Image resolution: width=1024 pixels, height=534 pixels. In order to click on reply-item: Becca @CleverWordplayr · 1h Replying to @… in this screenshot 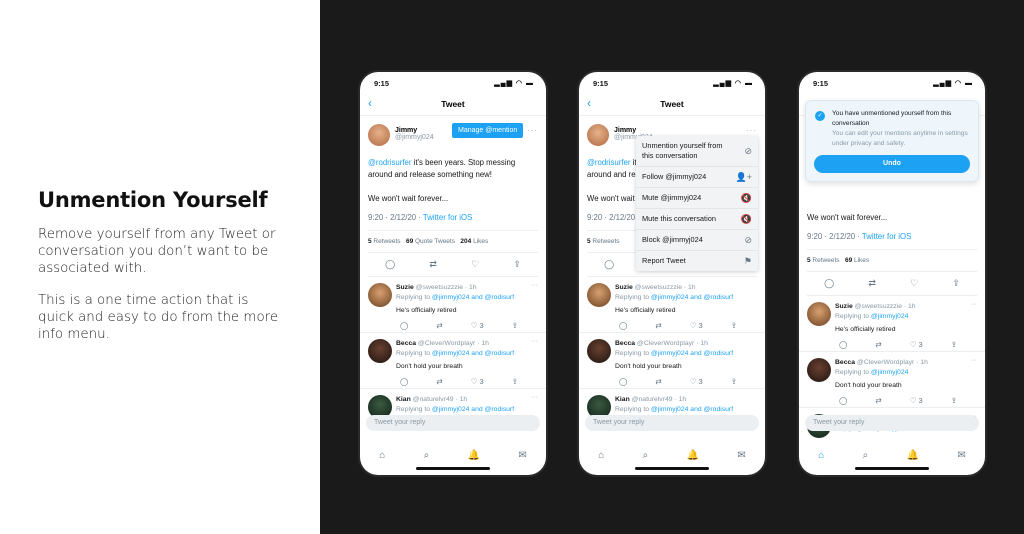, I will do `click(672, 361)`.